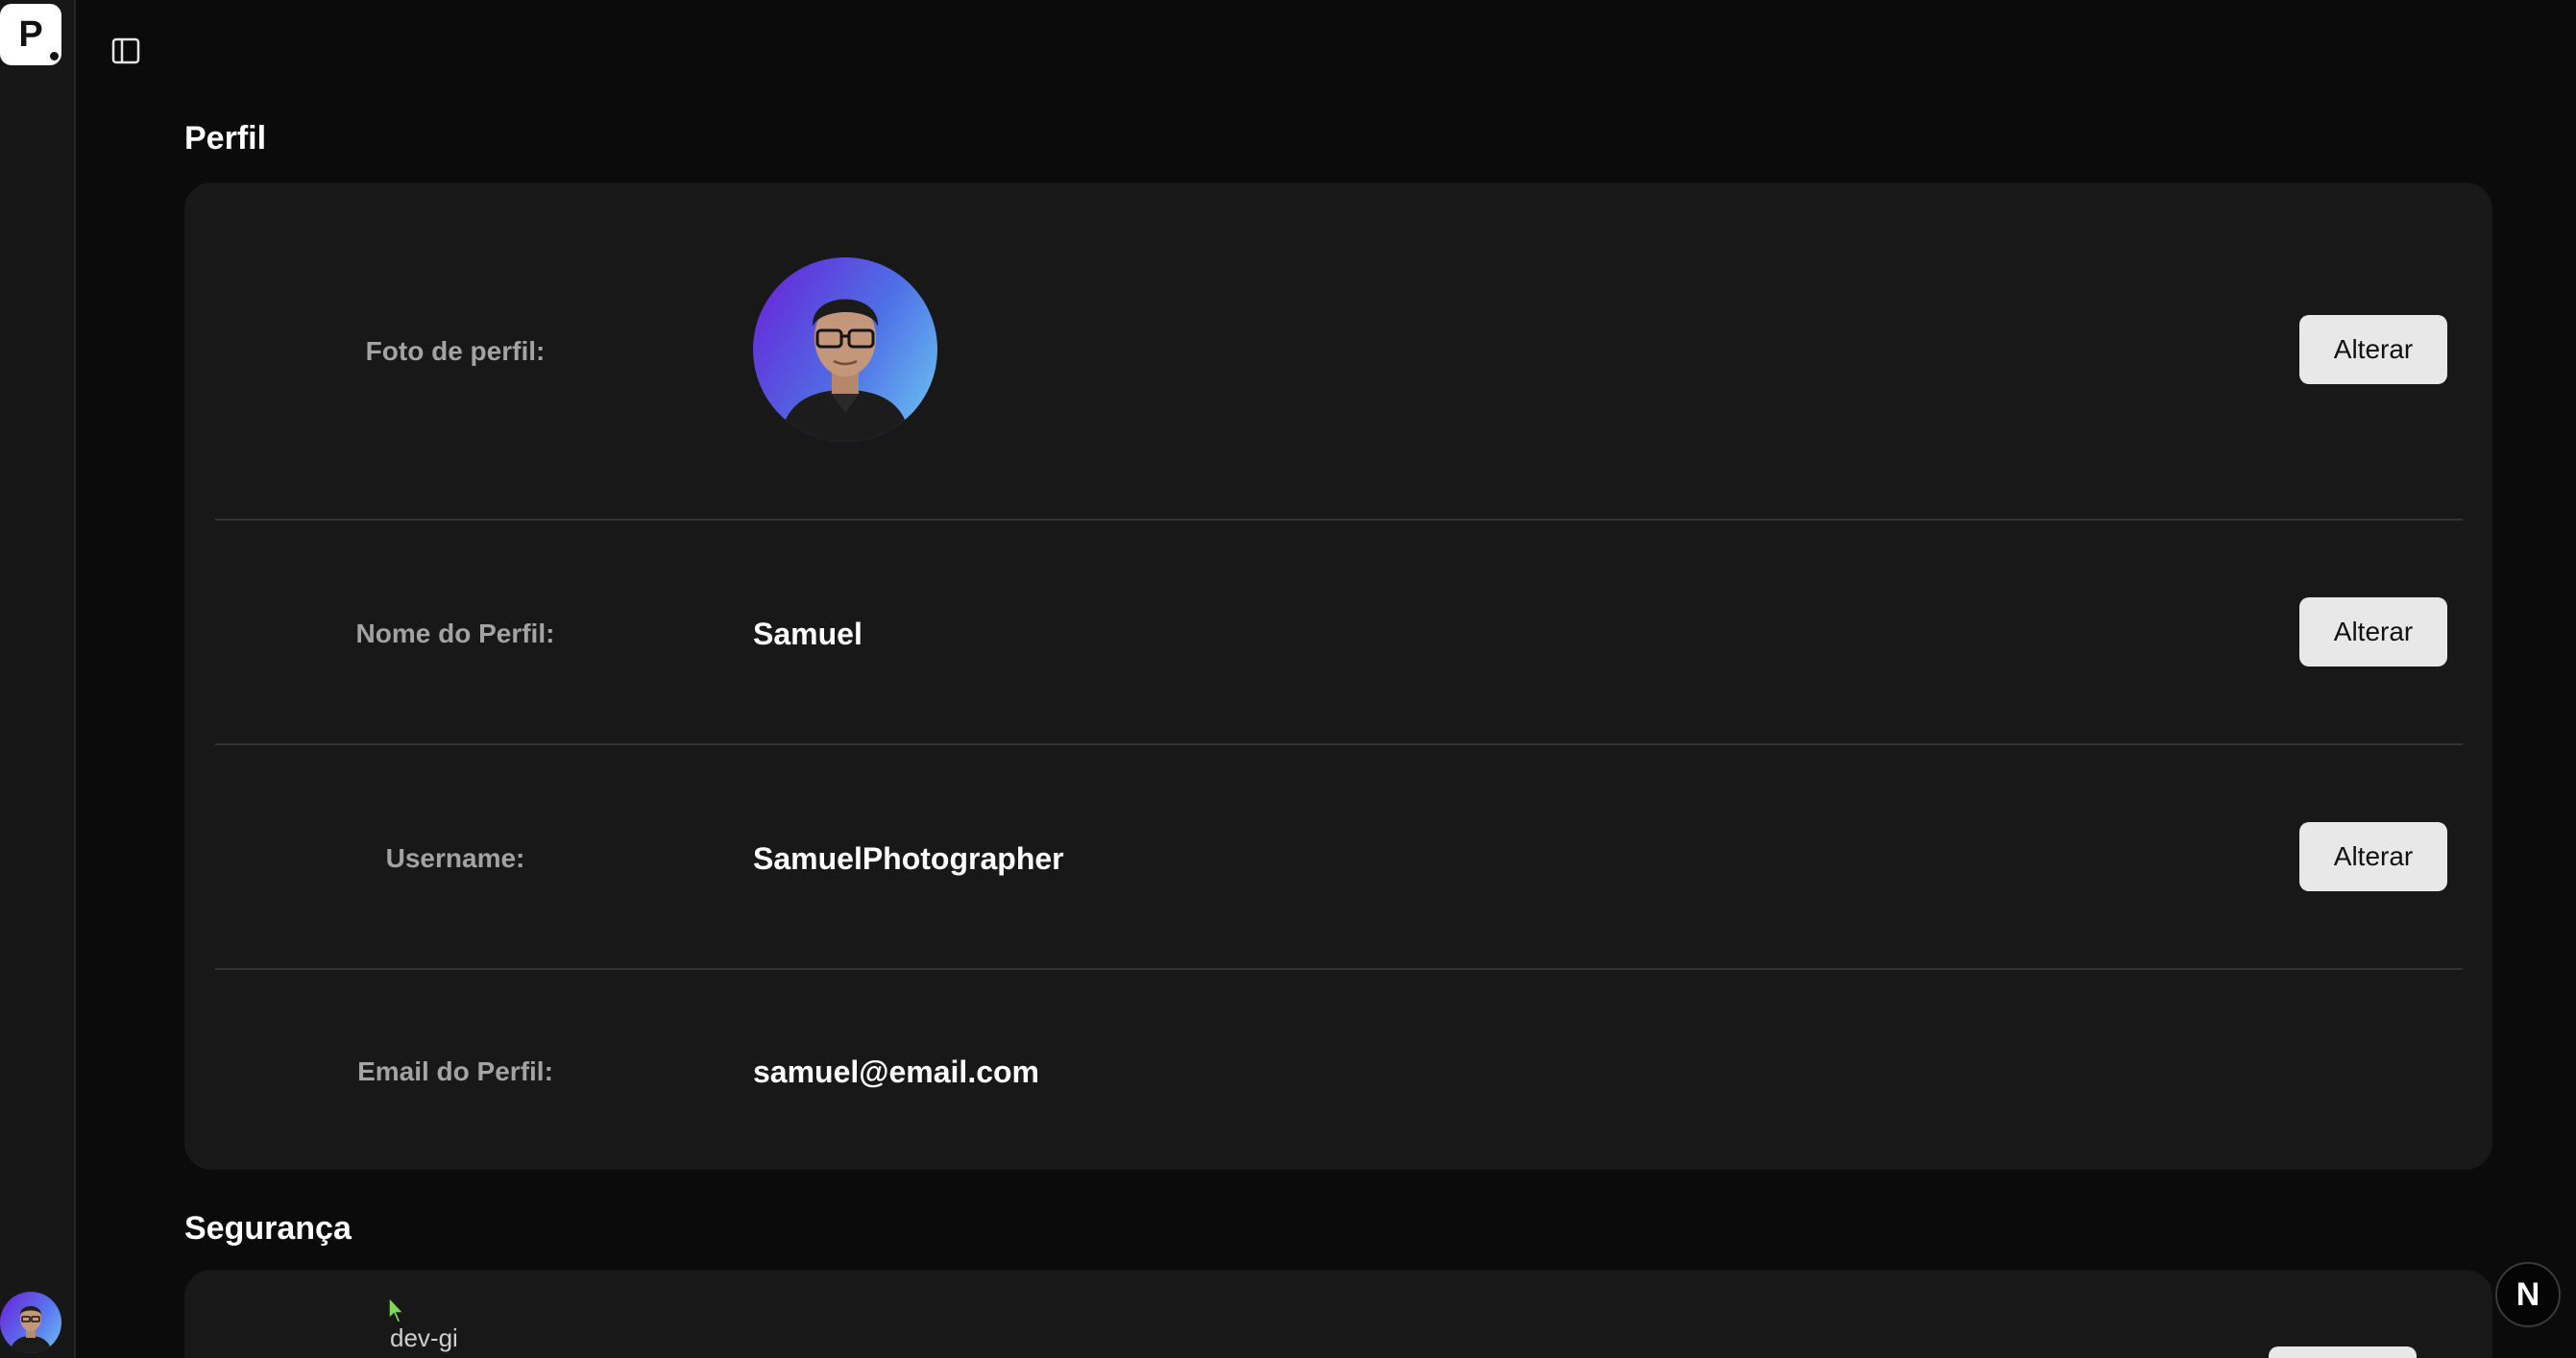  I want to click on avatar-portrait-icon, so click(31, 1329).